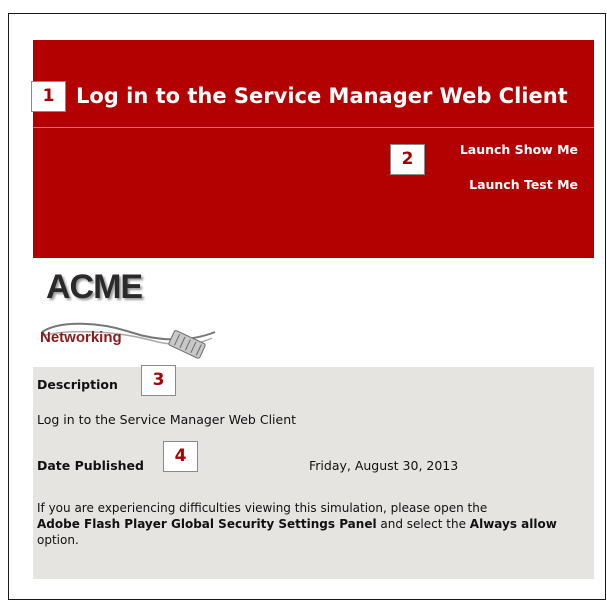 This screenshot has height=601, width=607. I want to click on description-text: Log in to the Service Manager Web Client, so click(167, 419).